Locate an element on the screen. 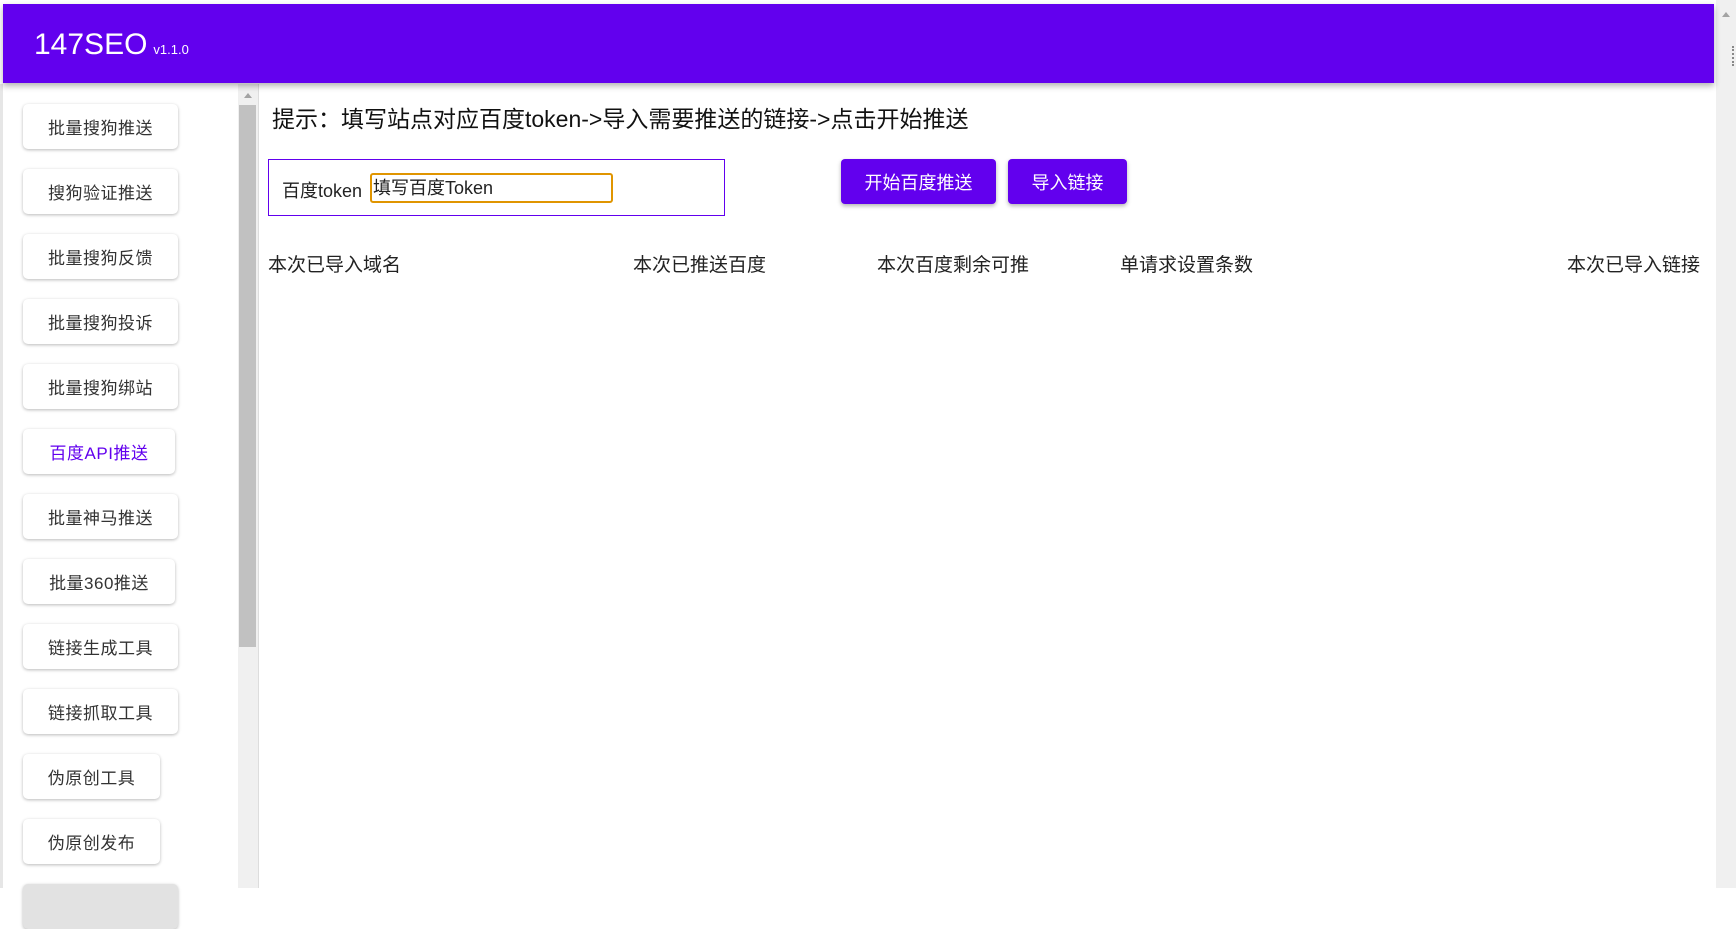 Image resolution: width=1736 pixels, height=929 pixels. app-title: 147SEO v1.1.0 is located at coordinates (111, 45).